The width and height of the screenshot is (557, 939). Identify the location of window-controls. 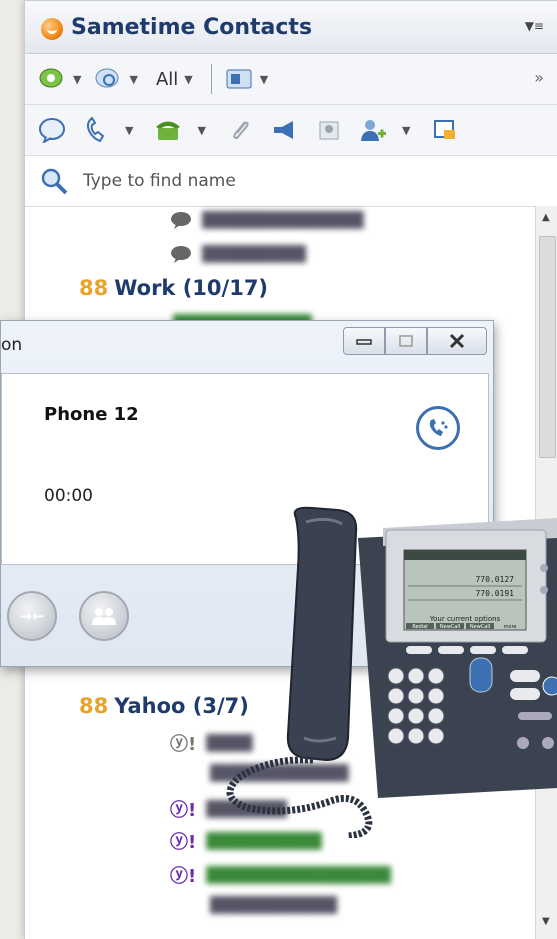
(415, 341).